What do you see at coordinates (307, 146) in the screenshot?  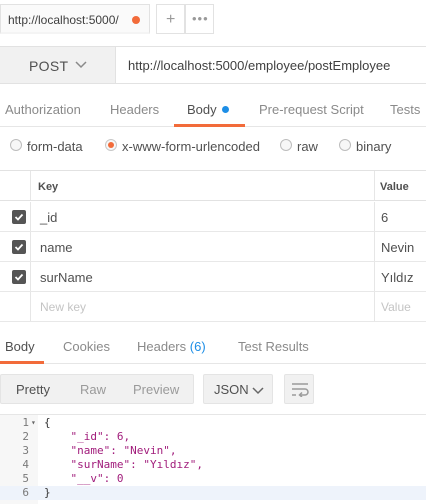 I see `radio-label: raw` at bounding box center [307, 146].